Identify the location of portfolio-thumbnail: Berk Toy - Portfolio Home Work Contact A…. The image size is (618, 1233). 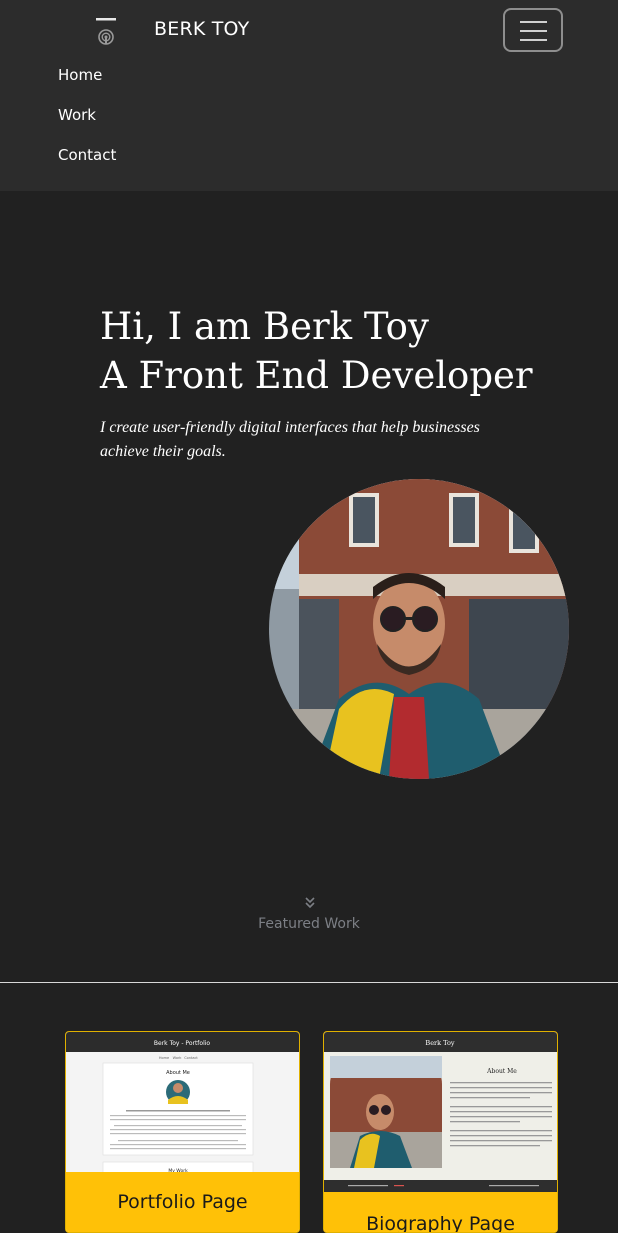
(182, 1112).